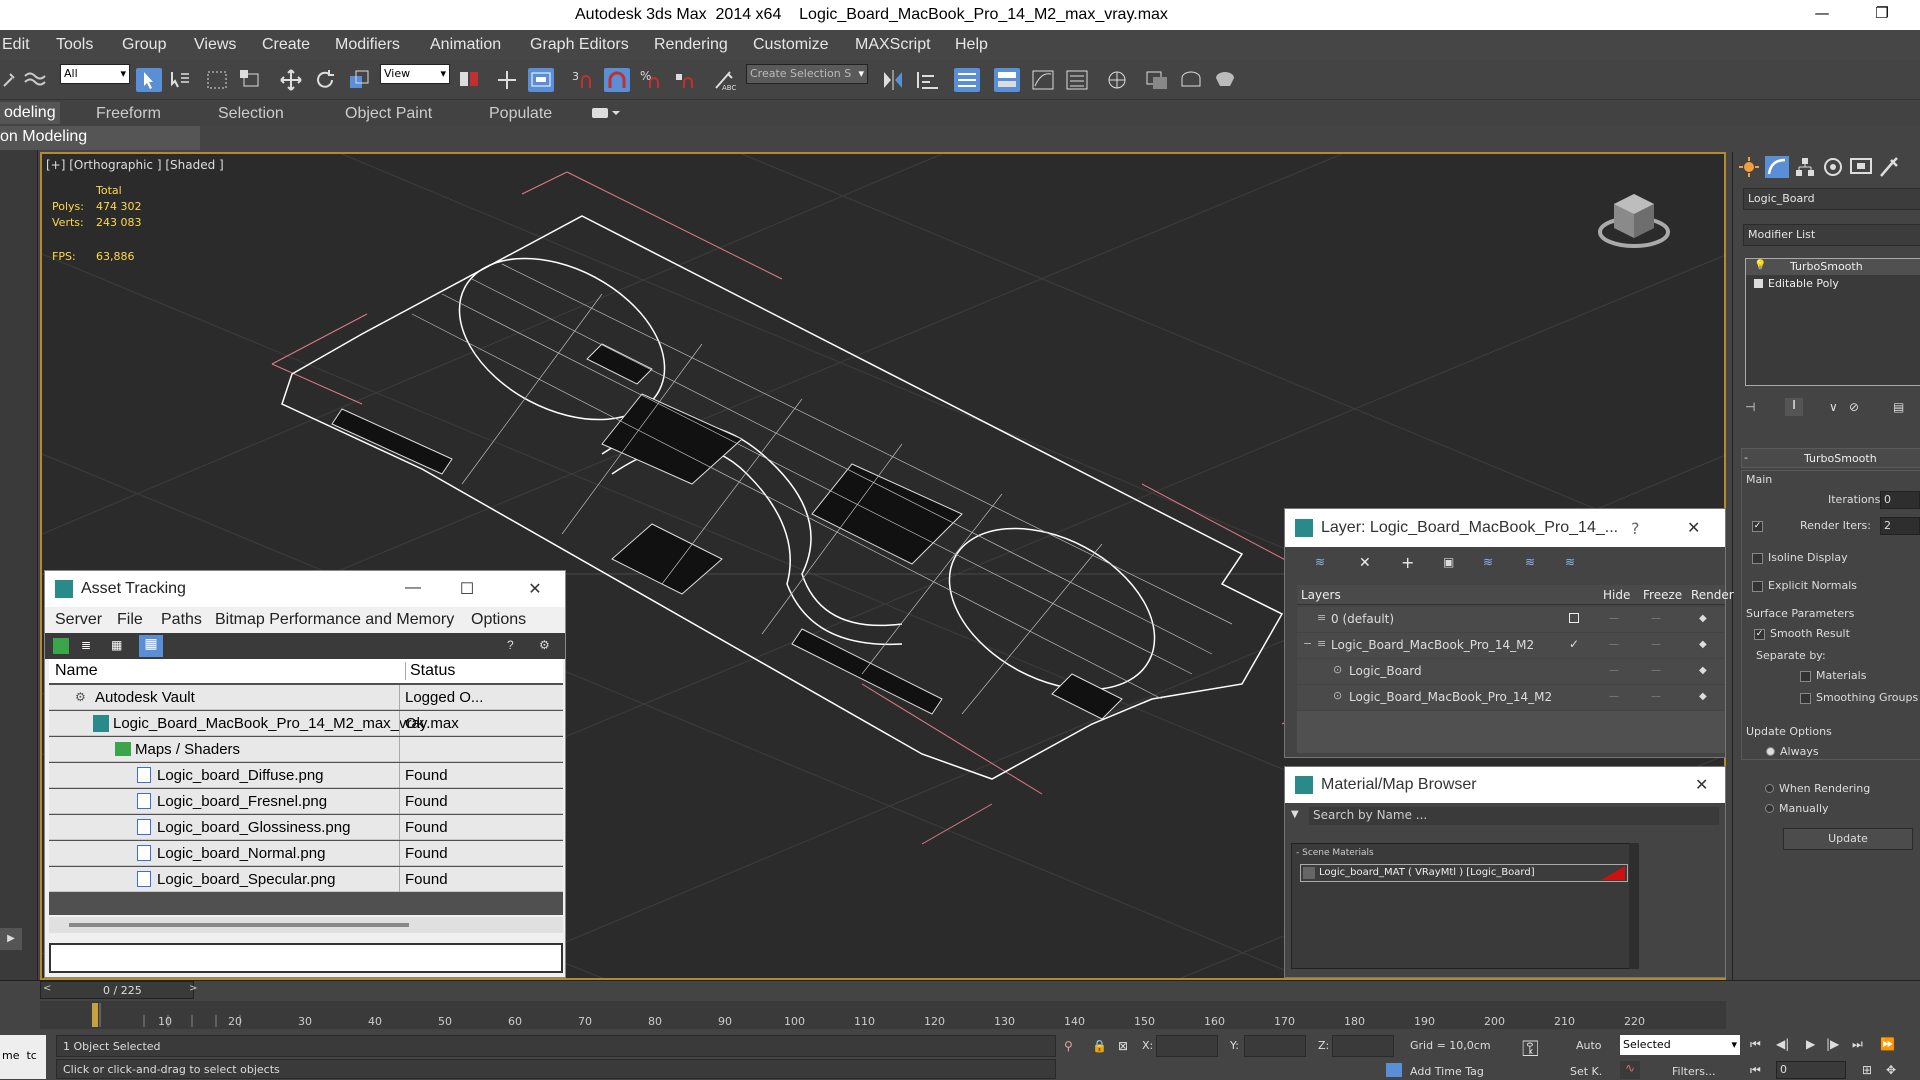 This screenshot has height=1080, width=1920. I want to click on prev-frame-icon: ◀|, so click(1782, 1044).